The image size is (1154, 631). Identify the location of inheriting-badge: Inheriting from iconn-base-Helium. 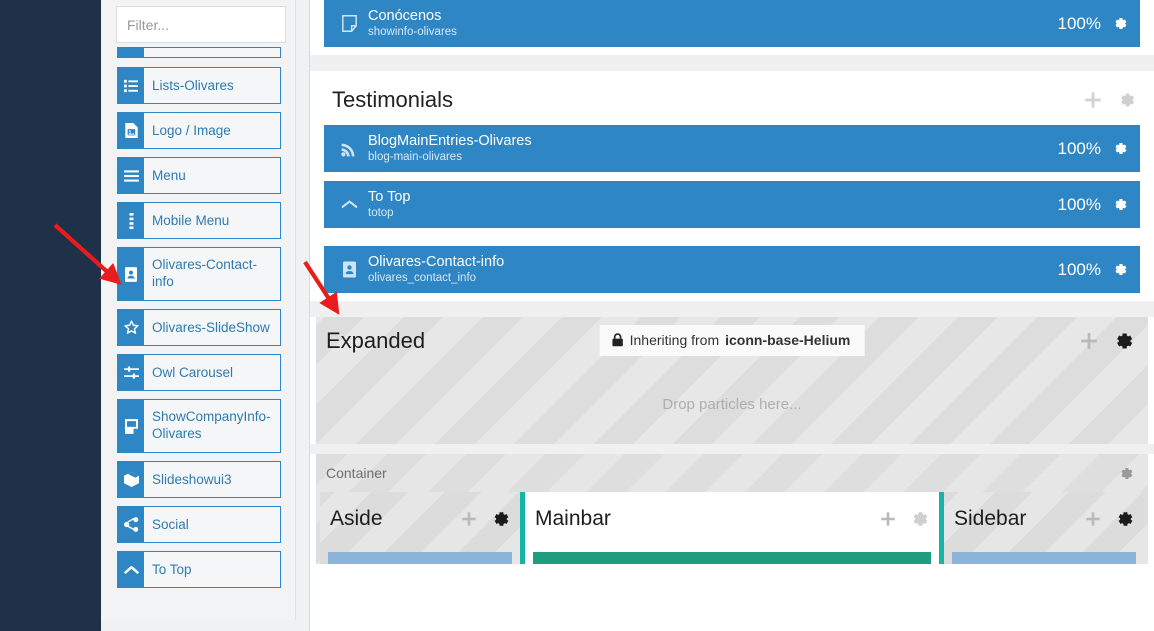
(732, 340).